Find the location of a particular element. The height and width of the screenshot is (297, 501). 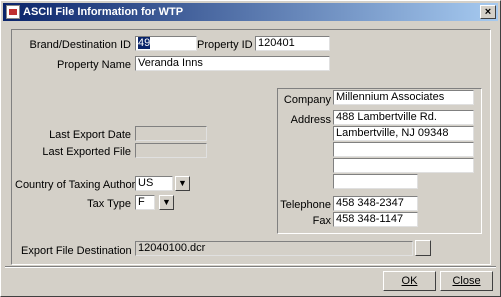

country-taxing-field: US is located at coordinates (154, 183).